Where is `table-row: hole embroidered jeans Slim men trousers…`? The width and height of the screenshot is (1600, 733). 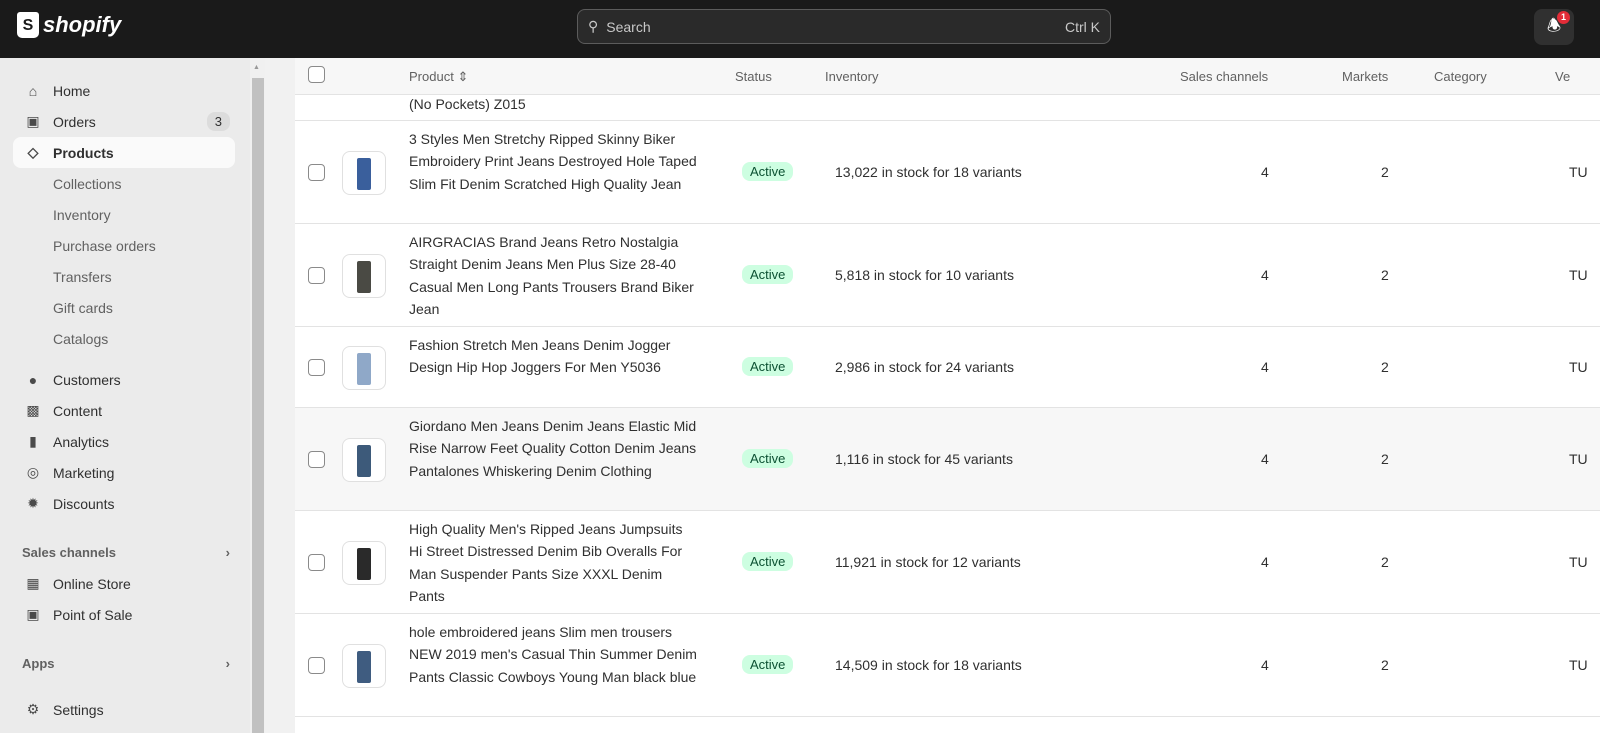
table-row: hole embroidered jeans Slim men trousers… is located at coordinates (947, 665).